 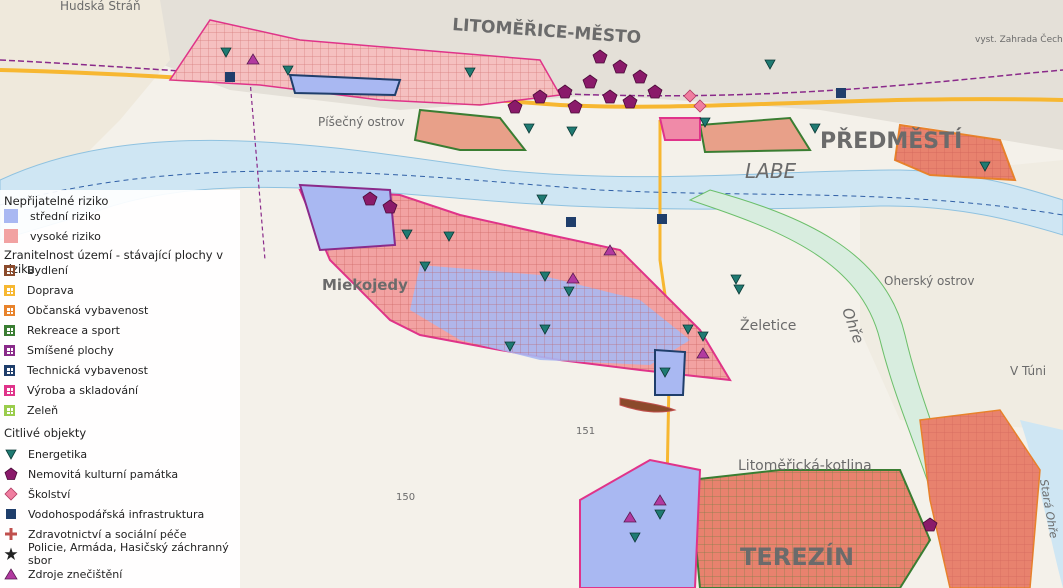 What do you see at coordinates (1019, 39) in the screenshot?
I see `place-label-zahrada: vyst. Zahrada Čech` at bounding box center [1019, 39].